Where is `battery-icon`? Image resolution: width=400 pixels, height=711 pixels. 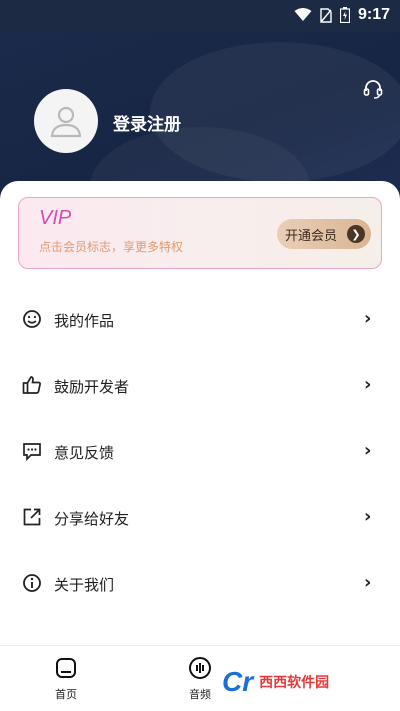
battery-icon is located at coordinates (344, 15).